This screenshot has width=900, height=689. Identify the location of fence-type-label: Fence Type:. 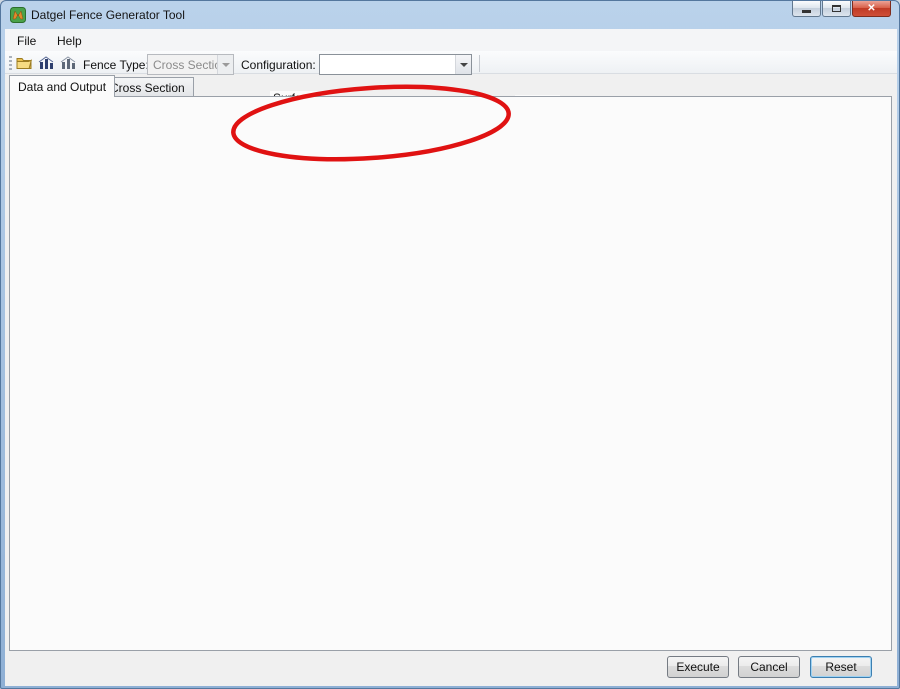
(116, 65).